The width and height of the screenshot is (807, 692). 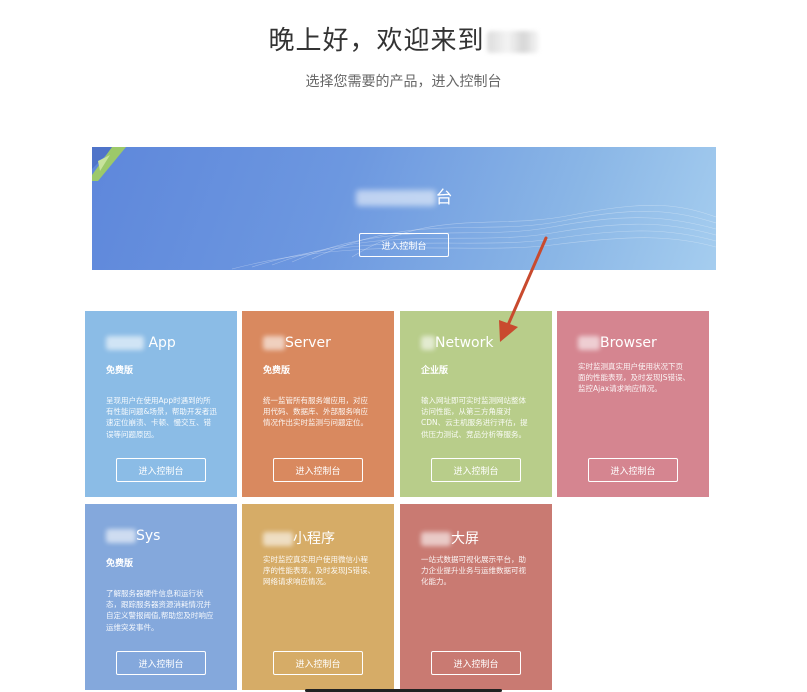 I want to click on banner-corner-logo-icon, so click(x=109, y=164).